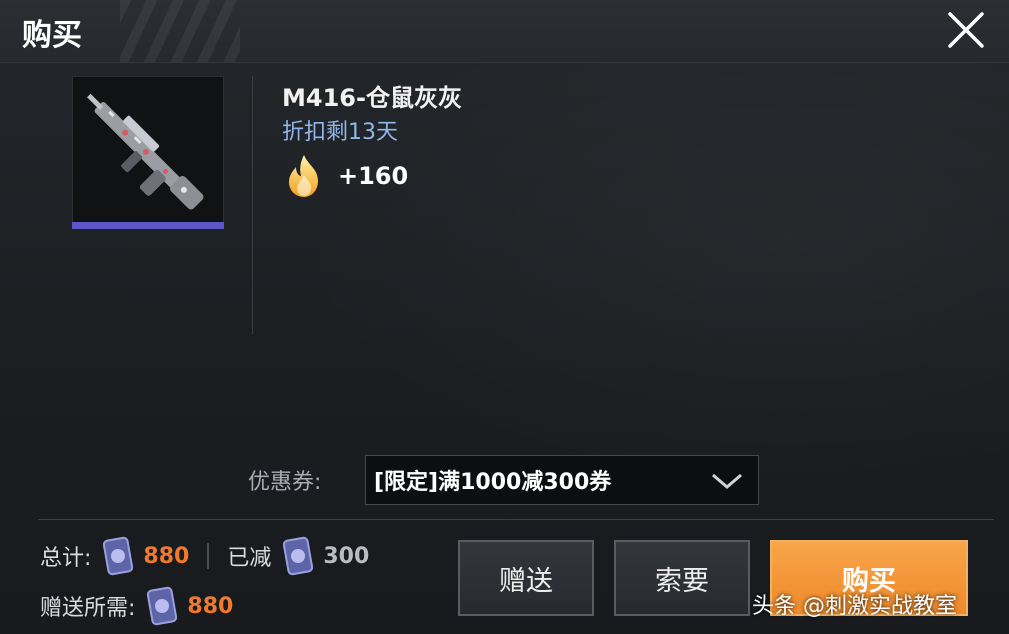 This screenshot has width=1009, height=634. What do you see at coordinates (346, 556) in the screenshot?
I see `reduced-value: 300` at bounding box center [346, 556].